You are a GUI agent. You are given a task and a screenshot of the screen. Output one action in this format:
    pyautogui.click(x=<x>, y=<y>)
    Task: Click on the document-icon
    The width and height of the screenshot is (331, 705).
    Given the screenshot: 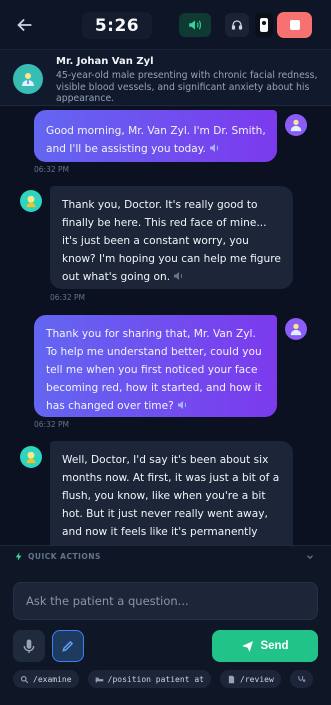 What is the action you would take?
    pyautogui.click(x=231, y=679)
    